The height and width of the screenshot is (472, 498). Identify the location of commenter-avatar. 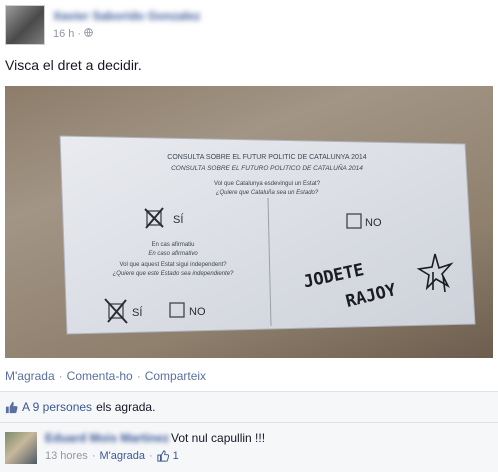
(21, 448).